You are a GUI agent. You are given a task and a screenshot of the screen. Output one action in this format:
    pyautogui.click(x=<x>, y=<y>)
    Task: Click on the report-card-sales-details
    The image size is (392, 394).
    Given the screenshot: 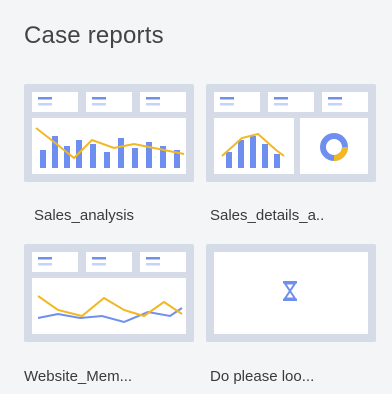 What is the action you would take?
    pyautogui.click(x=291, y=133)
    